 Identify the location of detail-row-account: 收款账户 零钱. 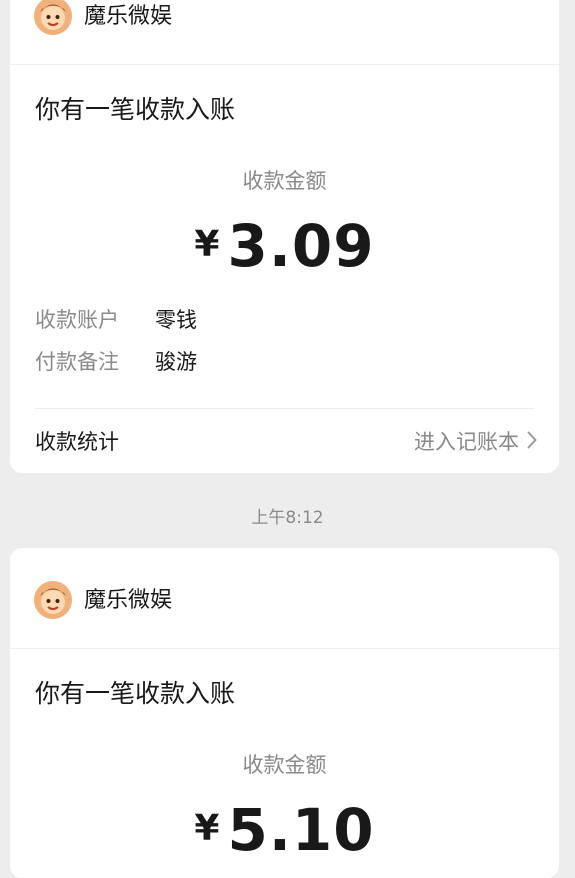
(116, 320).